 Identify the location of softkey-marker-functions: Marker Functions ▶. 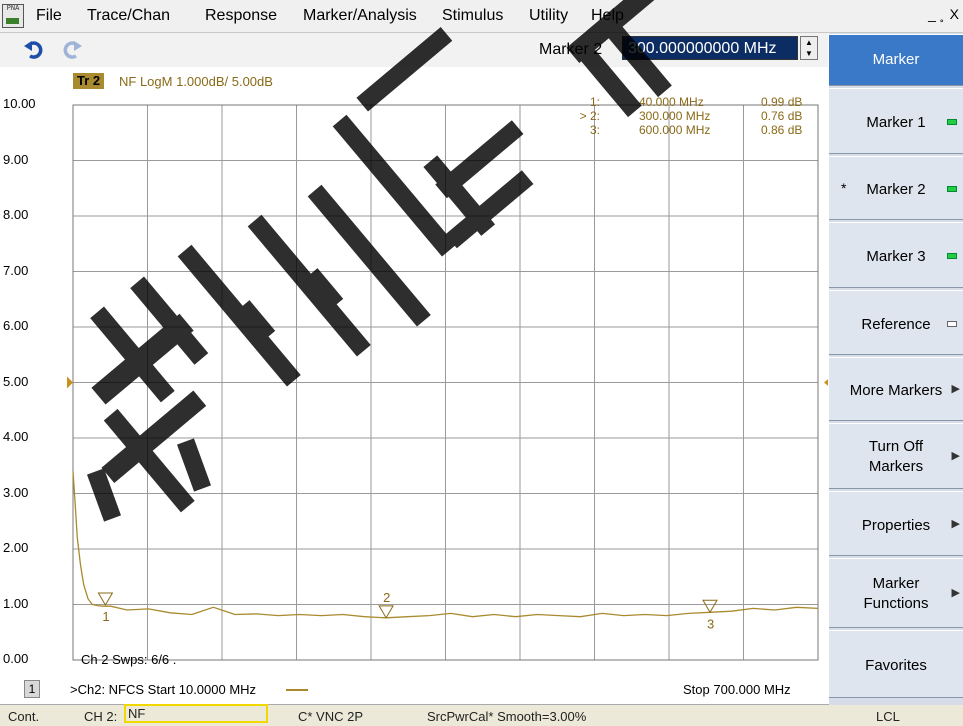
(896, 593).